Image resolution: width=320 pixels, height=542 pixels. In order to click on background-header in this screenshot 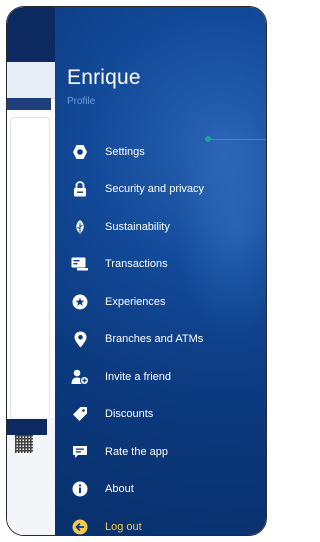, I will do `click(31, 80)`.